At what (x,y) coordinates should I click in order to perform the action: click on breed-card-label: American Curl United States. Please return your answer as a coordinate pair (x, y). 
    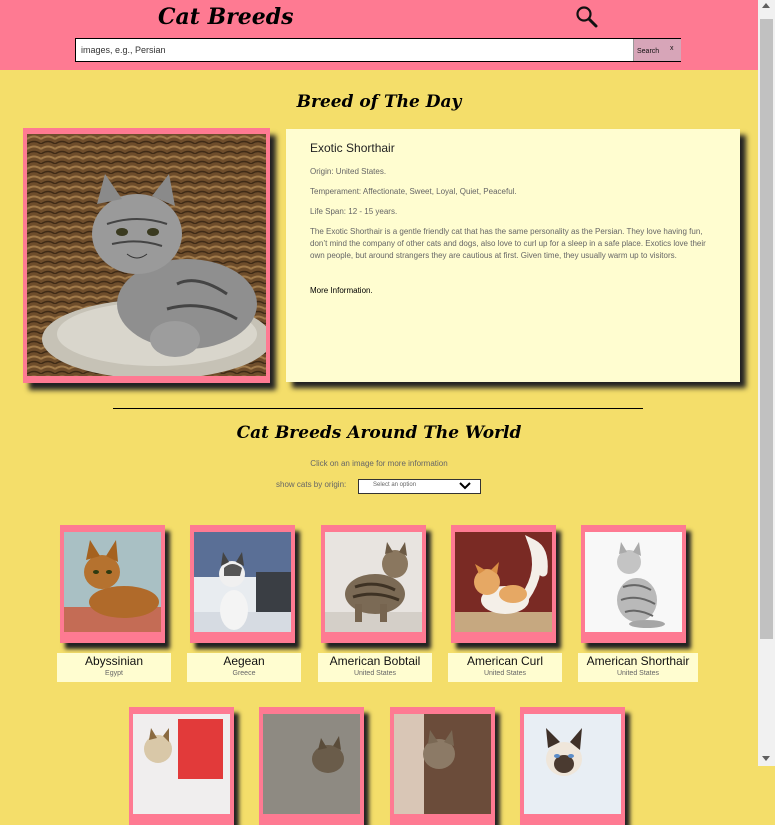
    Looking at the image, I should click on (505, 667).